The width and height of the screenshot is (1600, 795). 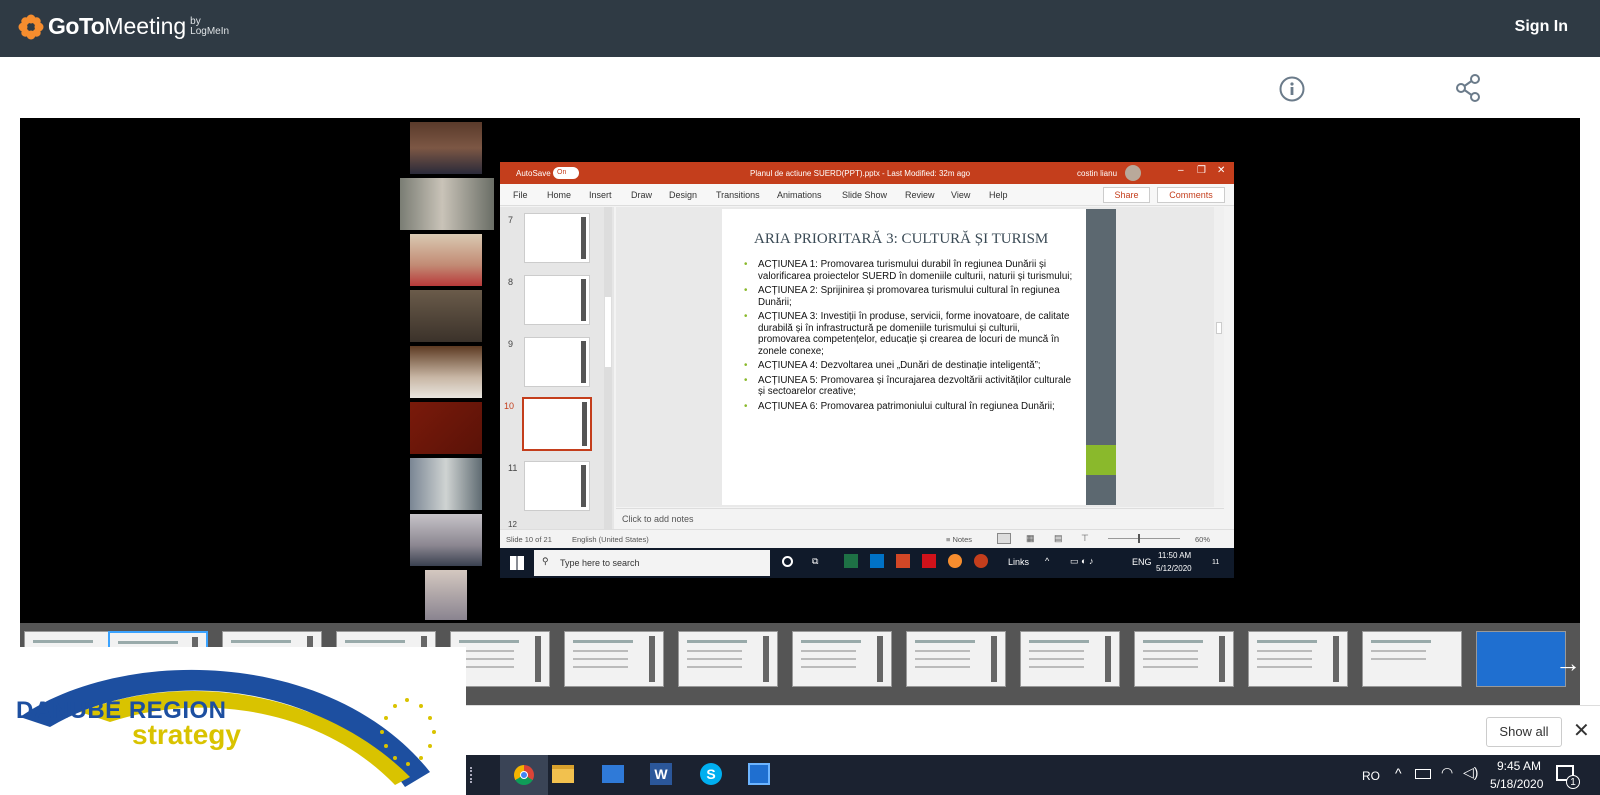 I want to click on slide-sorter-icon: ▦, so click(x=1030, y=538).